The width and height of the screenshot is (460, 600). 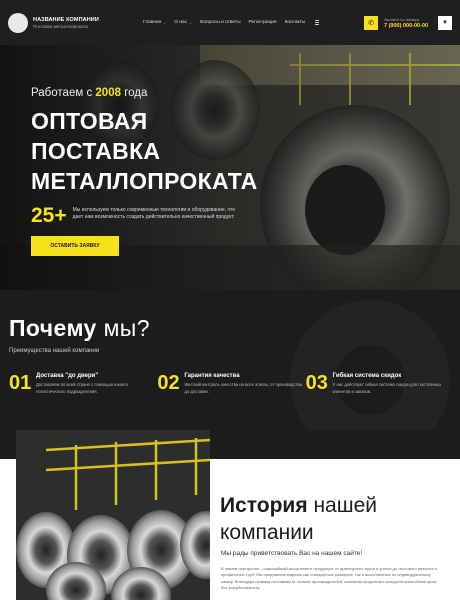 What do you see at coordinates (18, 22) in the screenshot?
I see `logo` at bounding box center [18, 22].